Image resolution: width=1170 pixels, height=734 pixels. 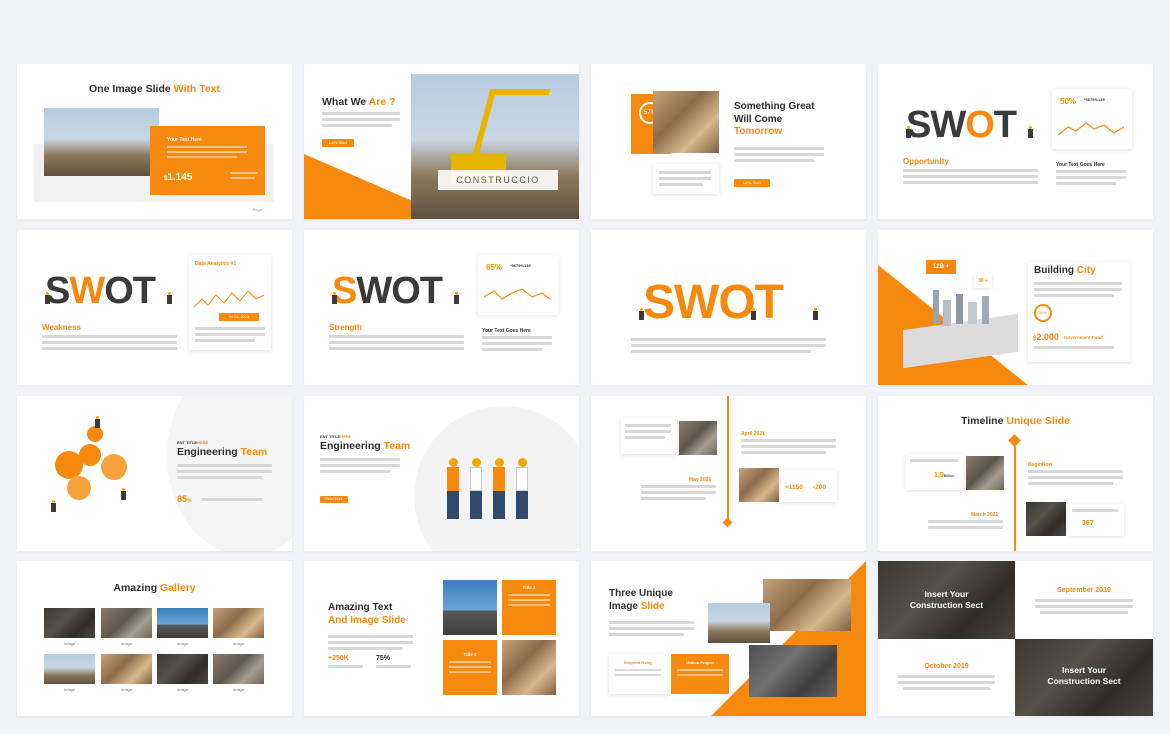 I want to click on slide-title: Timeline Unique Slide, so click(x=1015, y=421).